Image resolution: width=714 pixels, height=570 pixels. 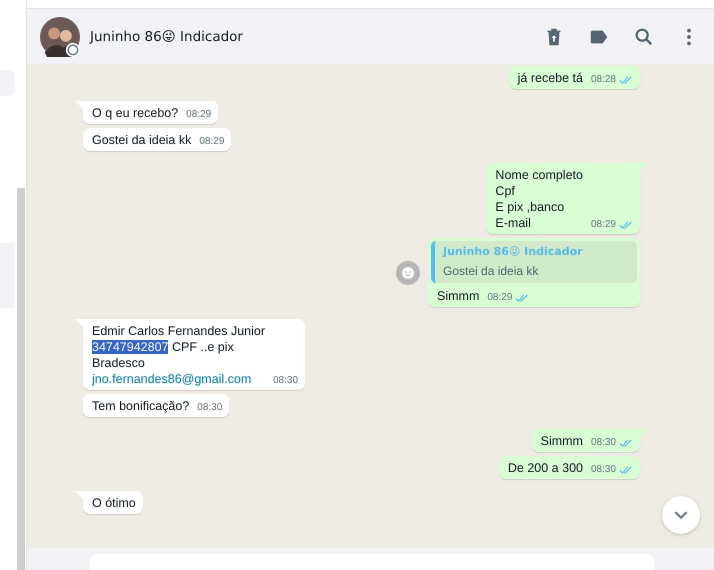 I want to click on quote-author: Juninho 86😜 Indicador, so click(x=513, y=252).